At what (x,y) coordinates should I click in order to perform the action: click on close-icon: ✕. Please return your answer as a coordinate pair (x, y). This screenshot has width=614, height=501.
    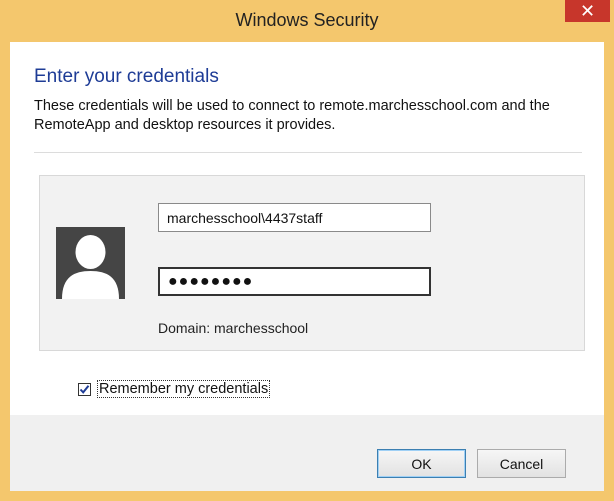
    Looking at the image, I should click on (587, 11).